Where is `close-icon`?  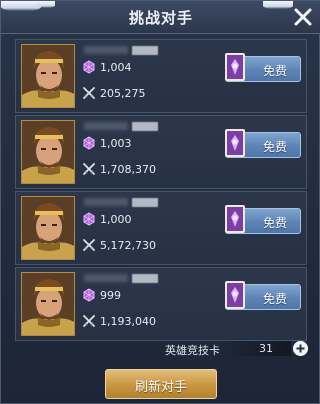 close-icon is located at coordinates (303, 17).